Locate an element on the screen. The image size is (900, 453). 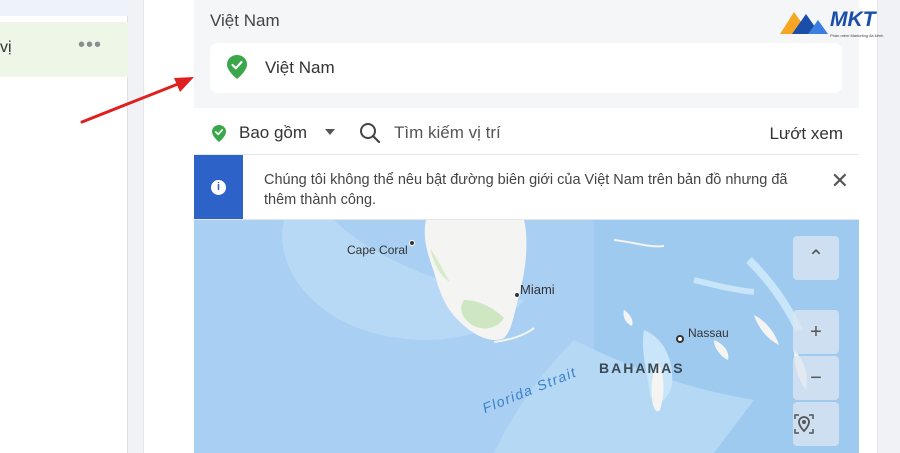
map-collapse-button: ⌃ is located at coordinates (816, 258).